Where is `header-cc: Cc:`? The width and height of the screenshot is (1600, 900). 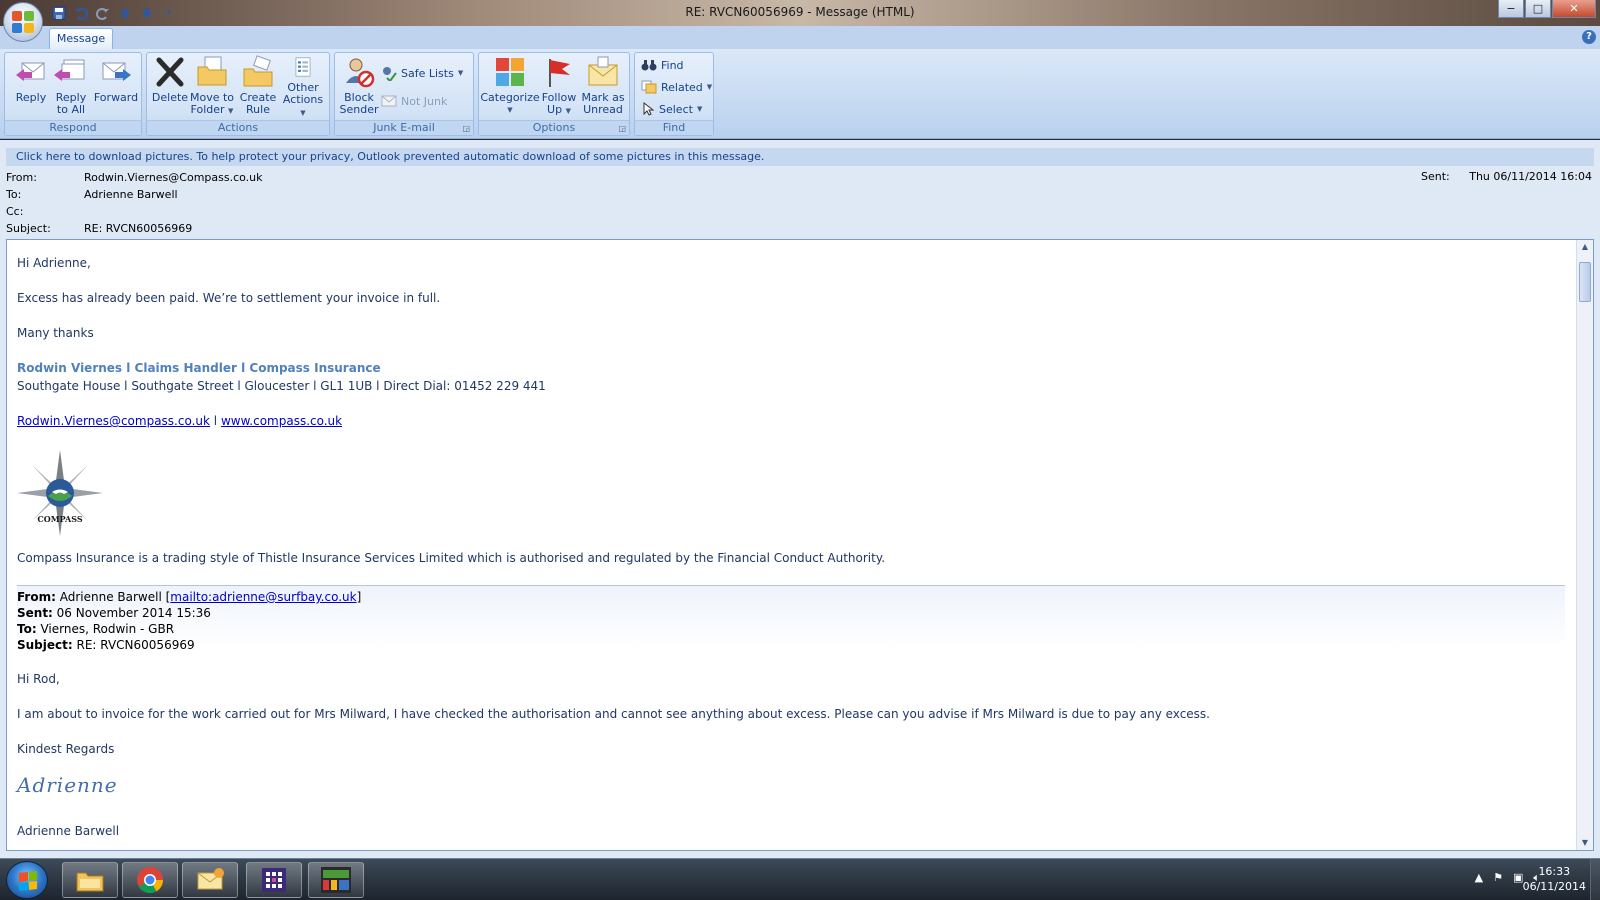
header-cc: Cc: is located at coordinates (456, 212).